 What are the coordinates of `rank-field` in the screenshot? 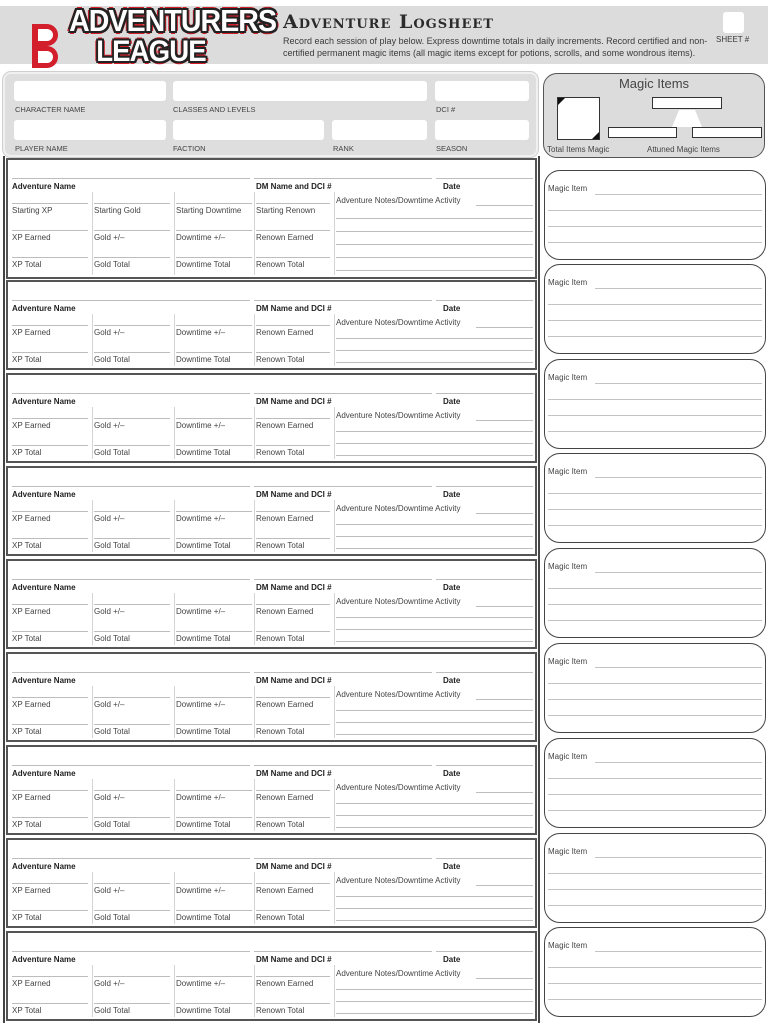 It's located at (379, 130).